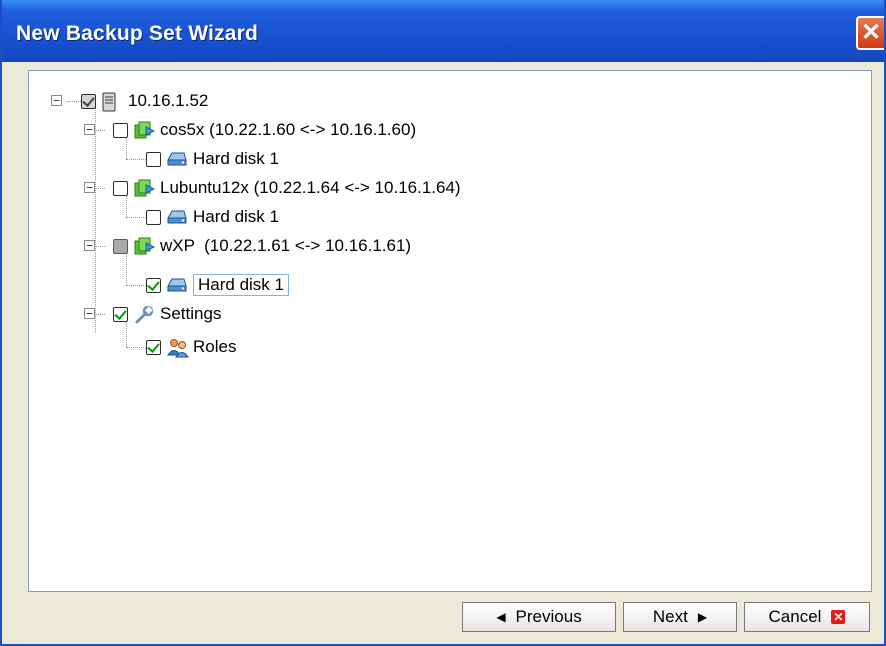 The width and height of the screenshot is (886, 646). I want to click on tree-node-vm: wXP (10.22.1.61 <-> 10.16.1.61), so click(262, 246).